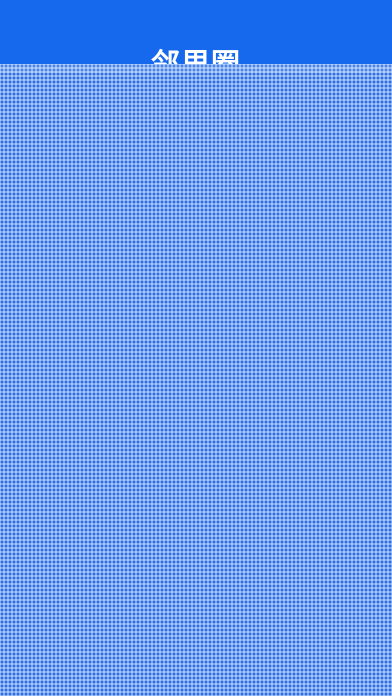 The height and width of the screenshot is (696, 392). I want to click on app-header: 邻里圈, so click(196, 40).